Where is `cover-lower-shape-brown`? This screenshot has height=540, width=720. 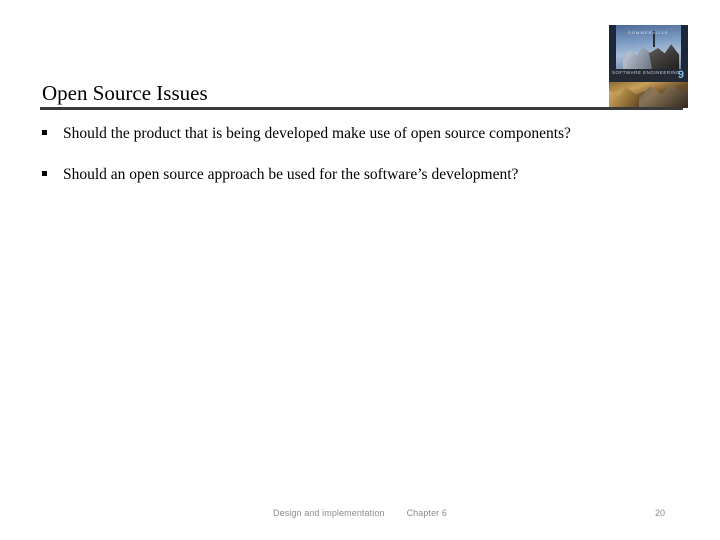
cover-lower-shape-brown is located at coordinates (663, 96).